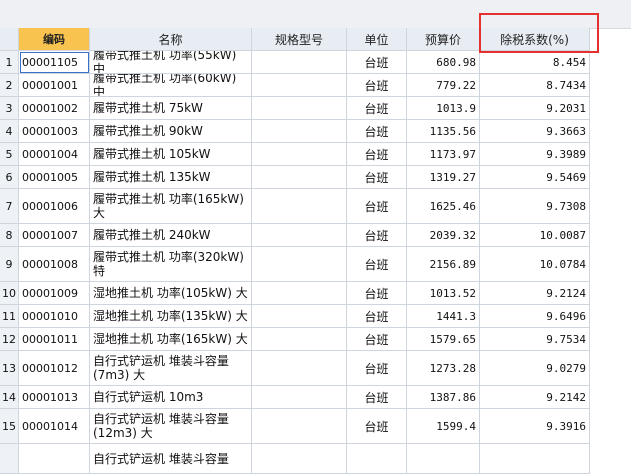 This screenshot has width=631, height=474. What do you see at coordinates (535, 293) in the screenshot?
I see `tax-coefficient-cell: 9.2124` at bounding box center [535, 293].